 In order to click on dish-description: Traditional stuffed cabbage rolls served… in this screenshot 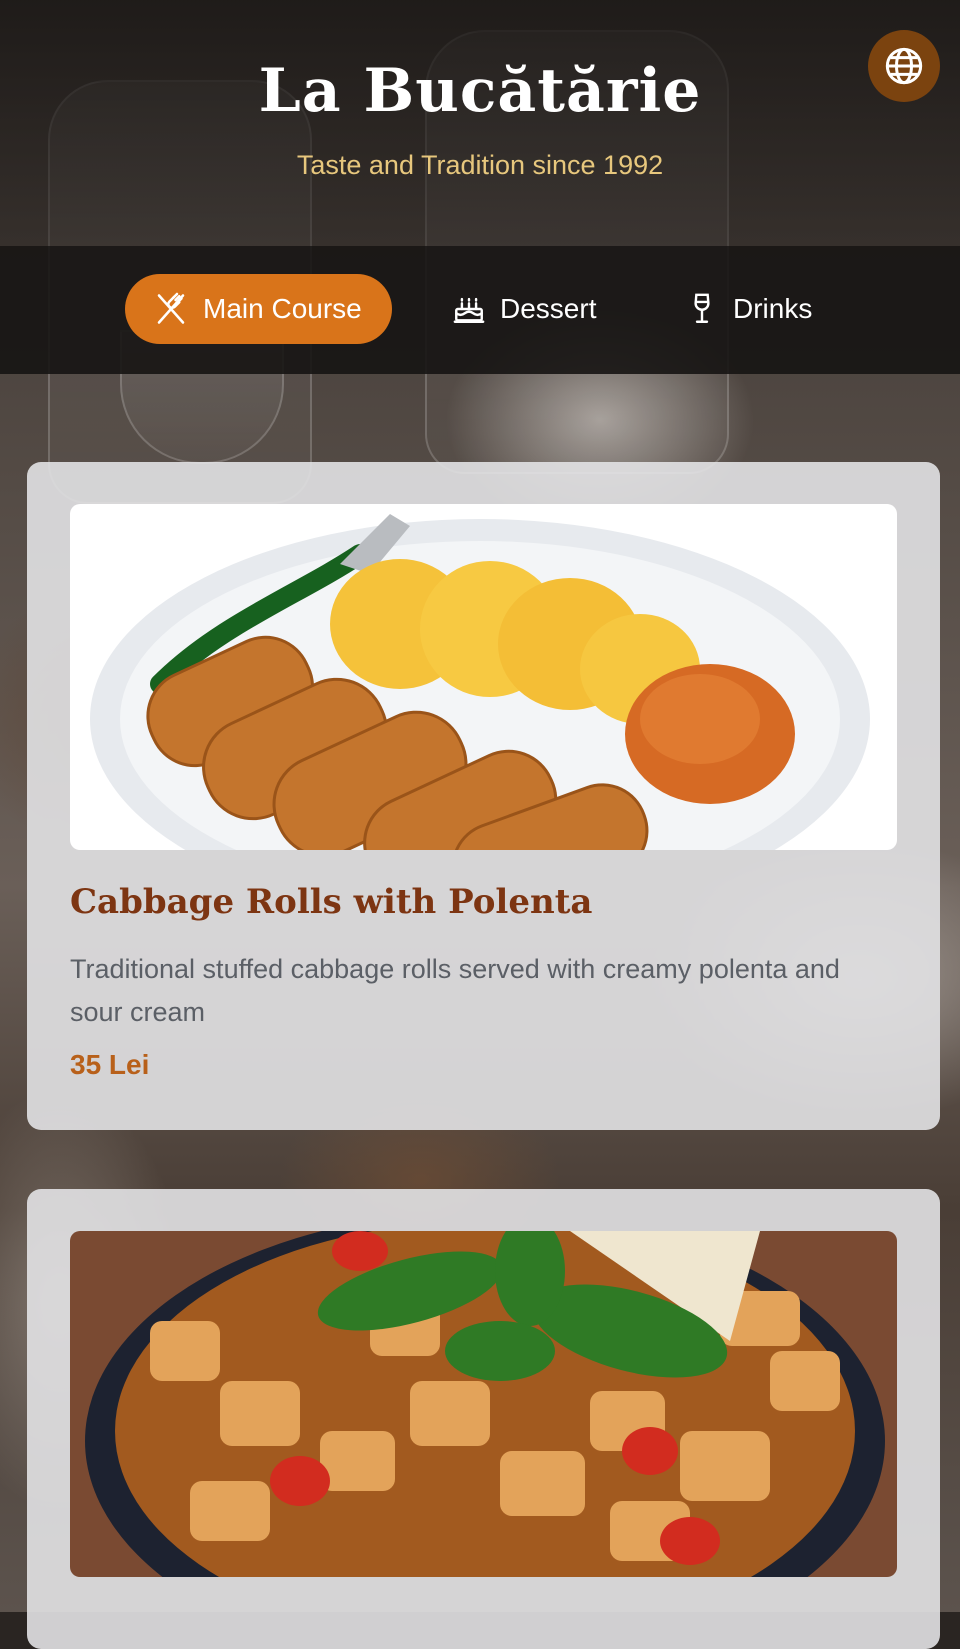, I will do `click(455, 990)`.